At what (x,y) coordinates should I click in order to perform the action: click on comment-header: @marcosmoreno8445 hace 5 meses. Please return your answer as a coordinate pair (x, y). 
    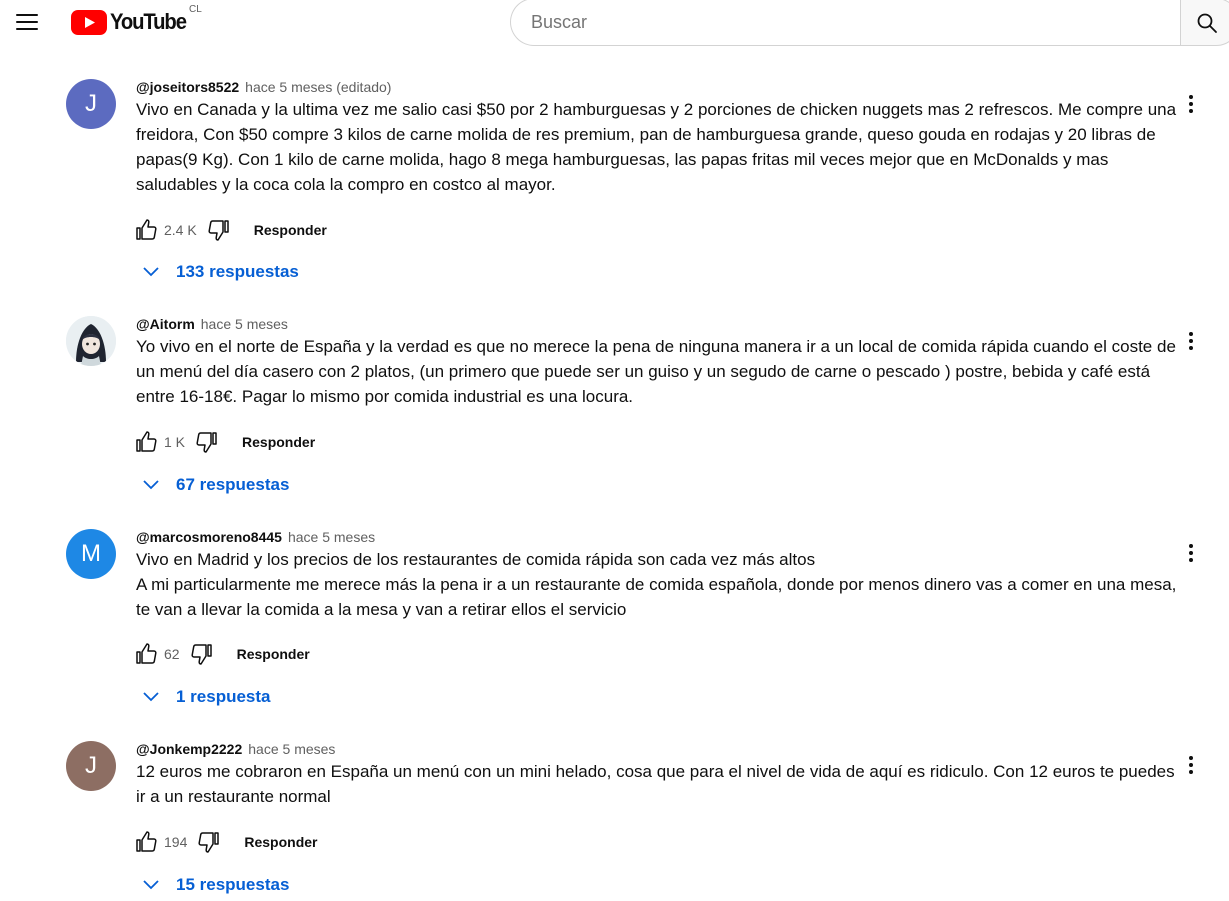
    Looking at the image, I should click on (255, 539).